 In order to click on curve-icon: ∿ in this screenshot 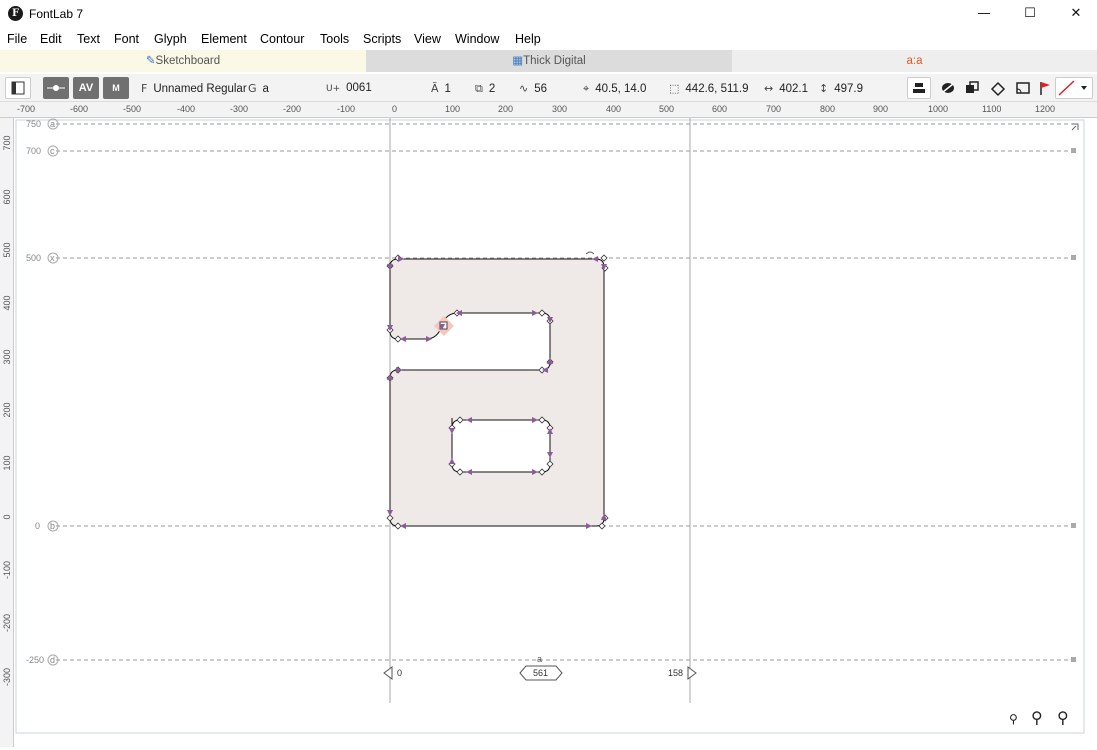, I will do `click(524, 88)`.